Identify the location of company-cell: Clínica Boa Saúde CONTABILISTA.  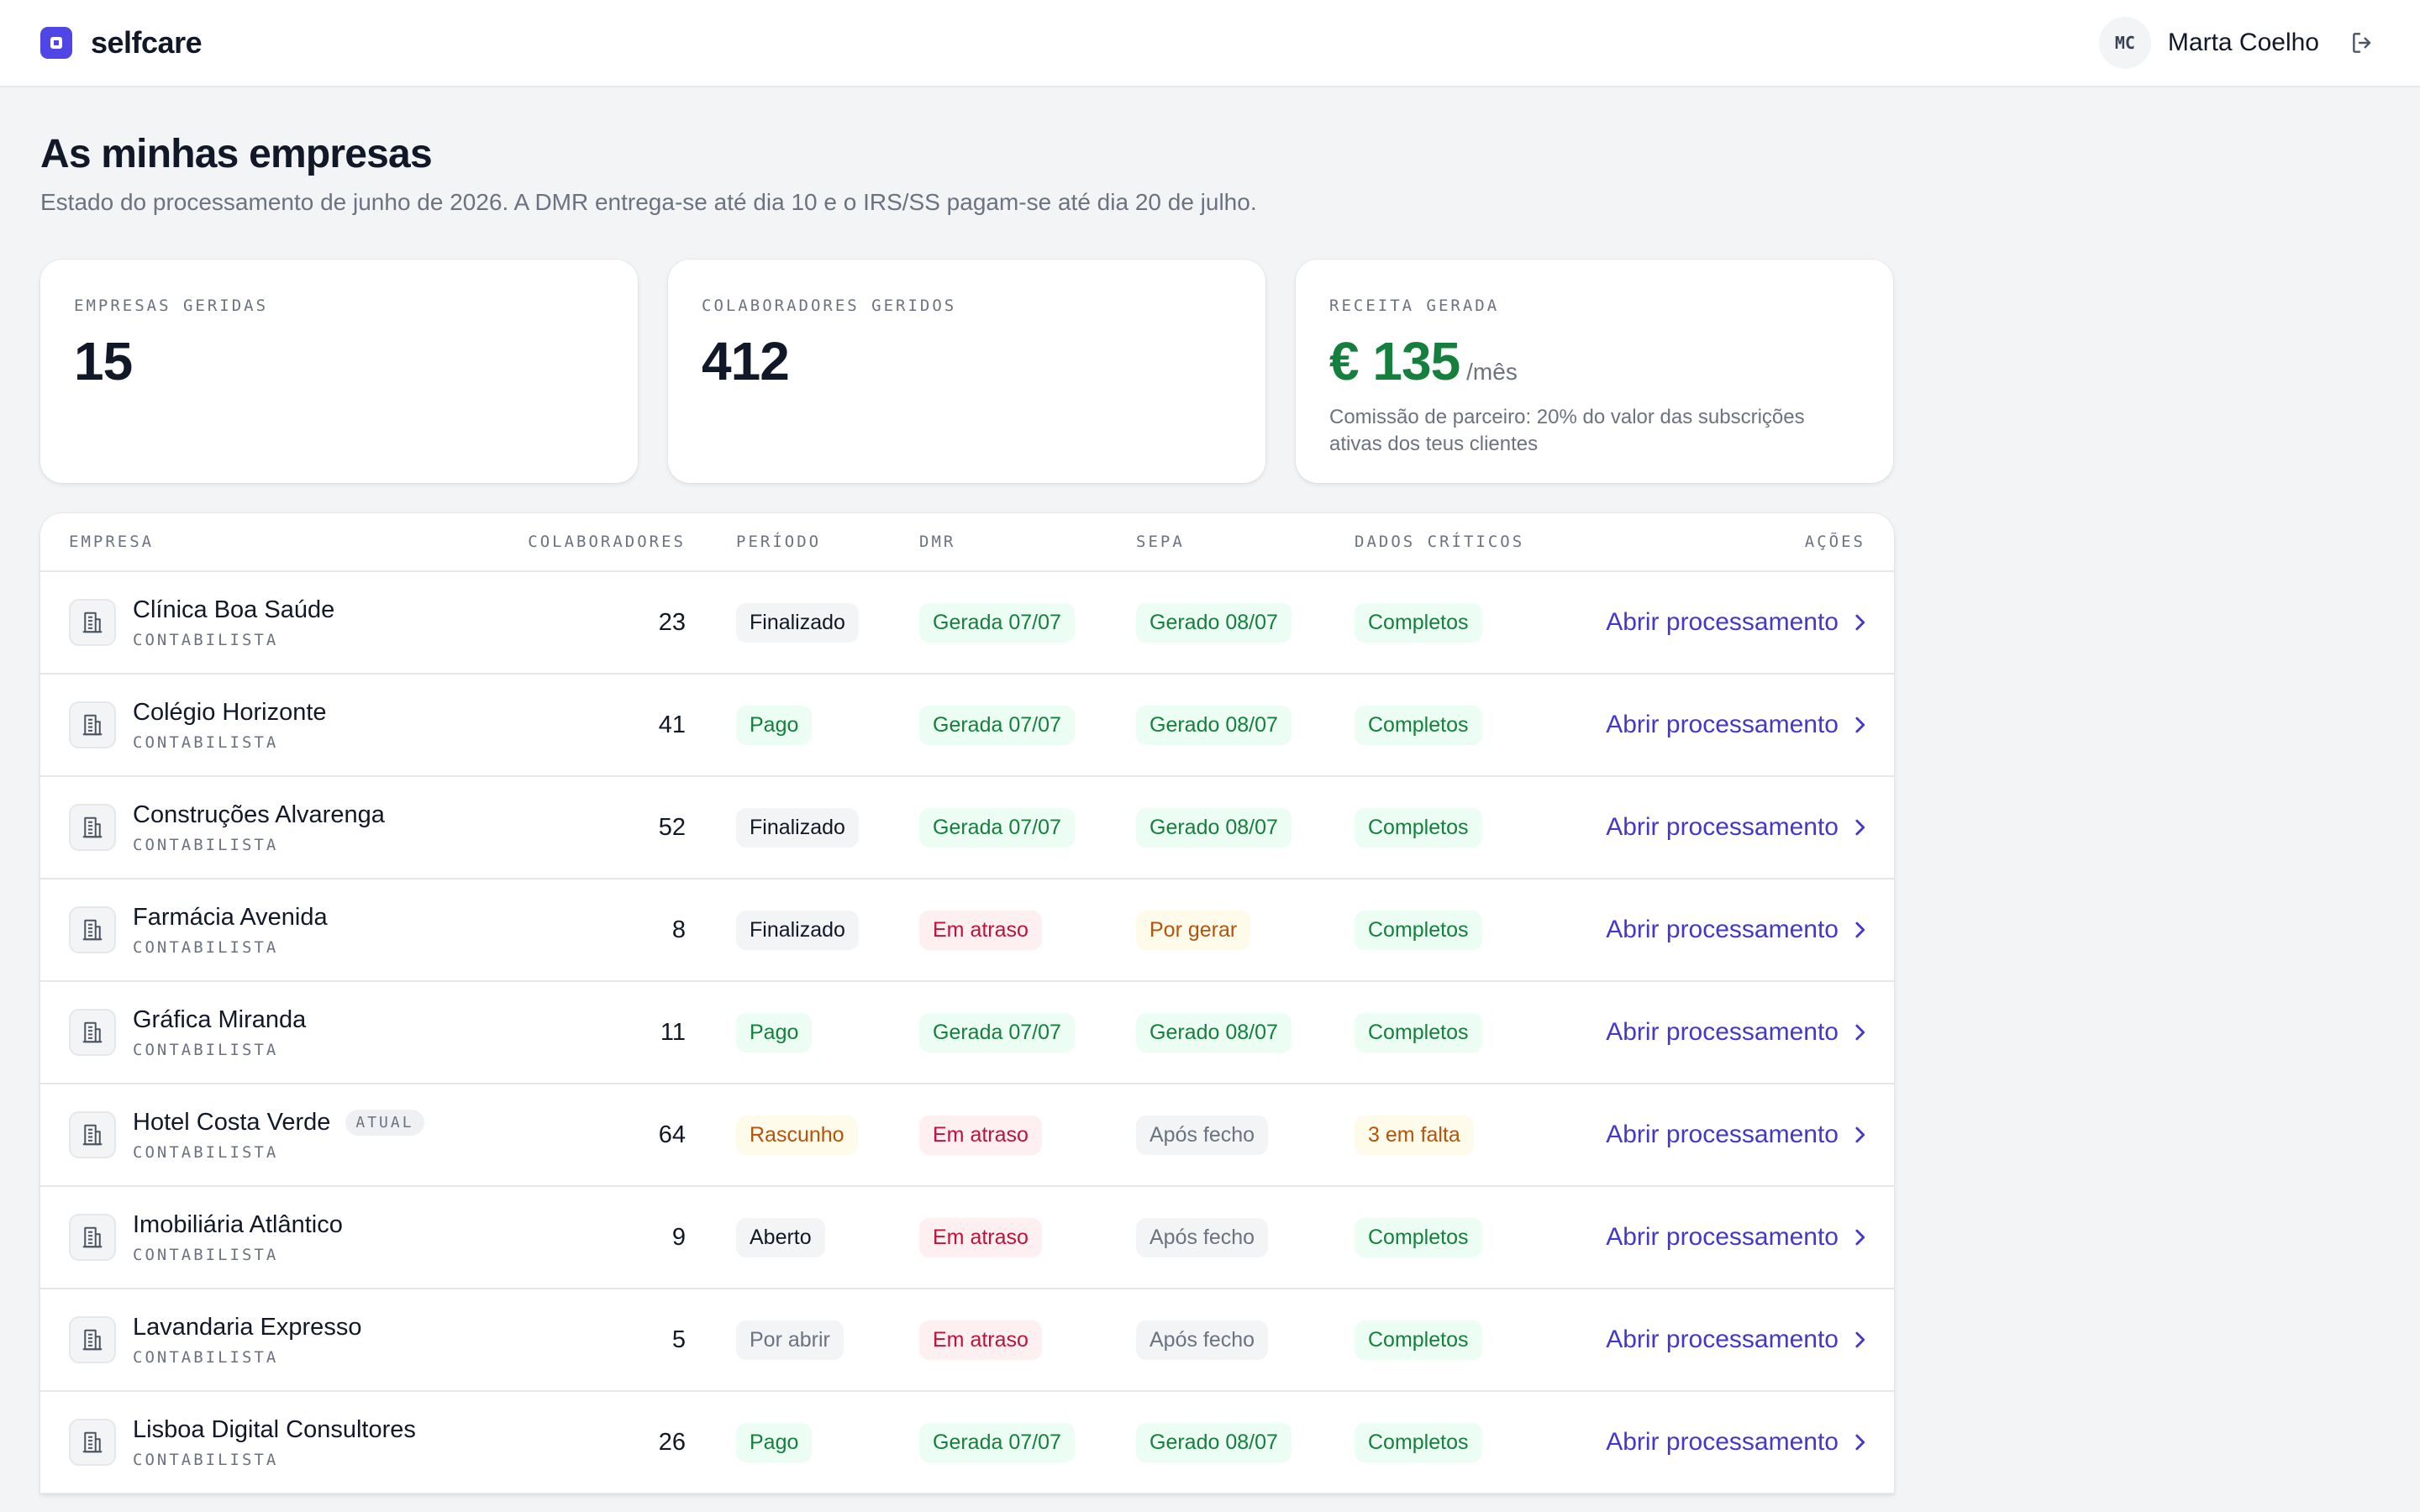
(245, 622).